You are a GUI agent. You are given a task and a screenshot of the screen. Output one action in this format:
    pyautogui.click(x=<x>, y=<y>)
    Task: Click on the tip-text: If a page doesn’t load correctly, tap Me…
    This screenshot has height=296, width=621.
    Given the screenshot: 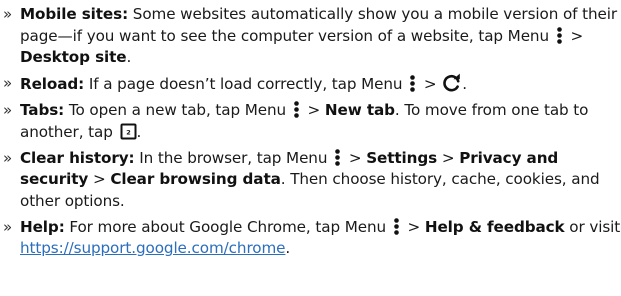 What is the action you would take?
    pyautogui.click(x=243, y=84)
    